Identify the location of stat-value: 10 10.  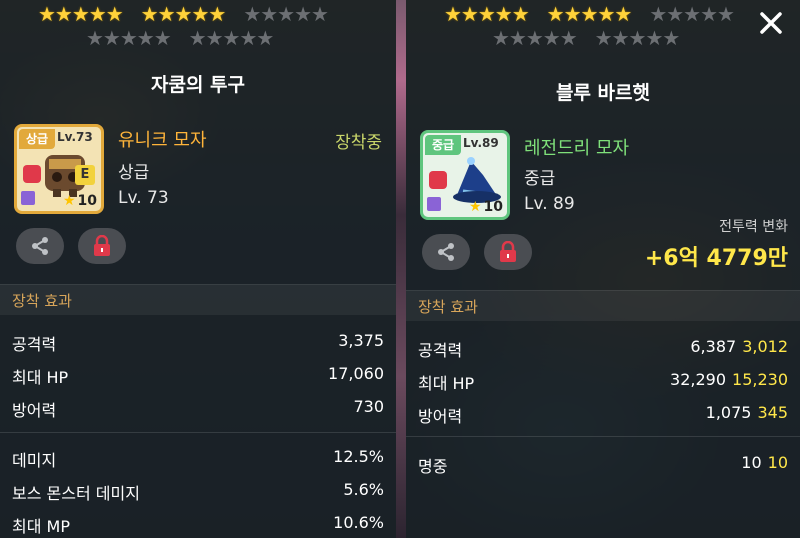
(764, 462).